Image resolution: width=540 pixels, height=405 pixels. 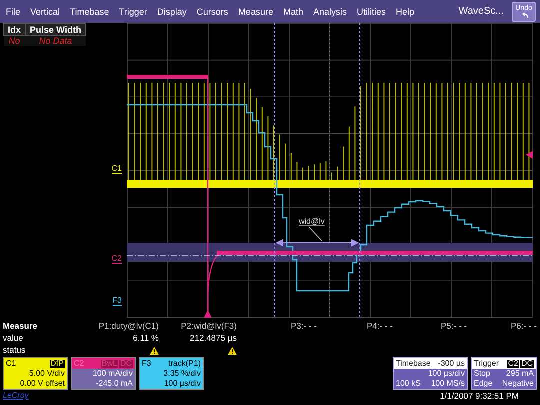 What do you see at coordinates (13, 11) in the screenshot?
I see `menu-item: File` at bounding box center [13, 11].